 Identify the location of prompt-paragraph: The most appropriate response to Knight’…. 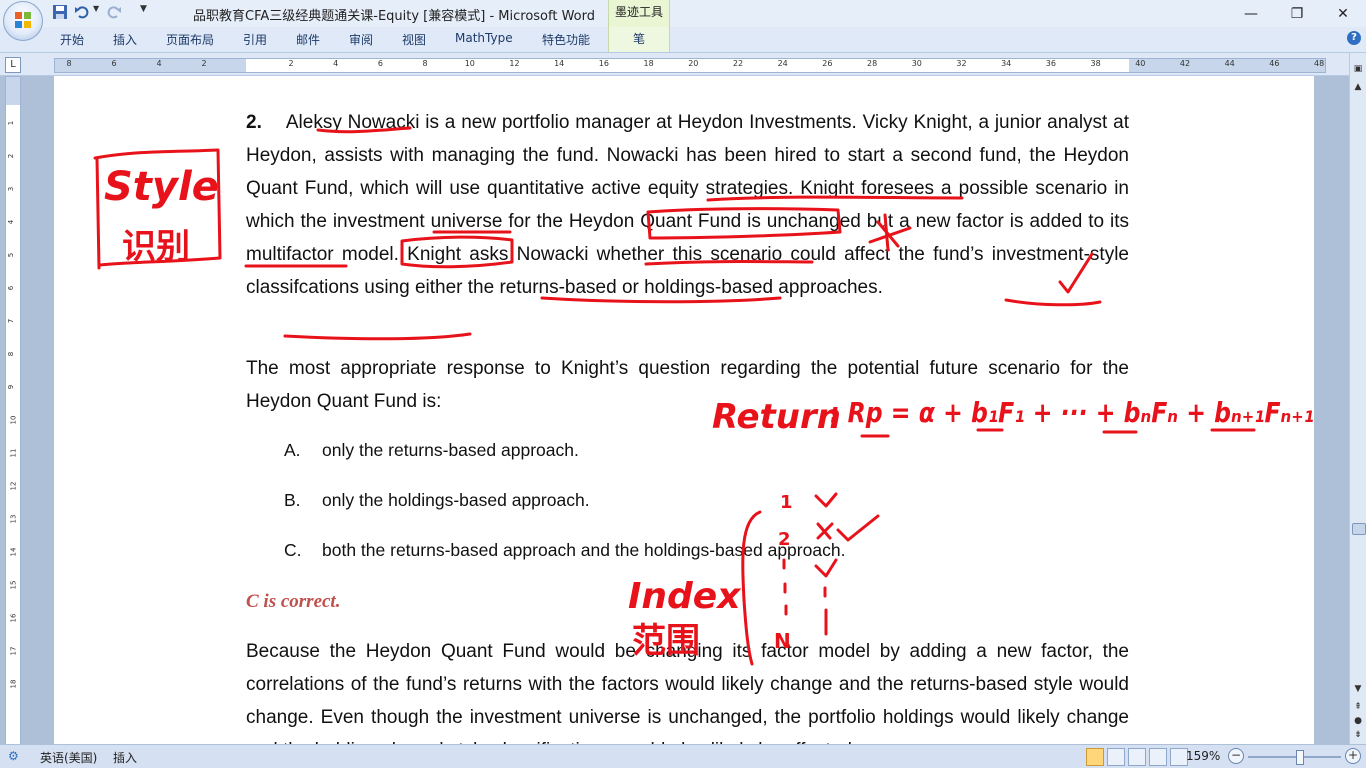
(687, 385).